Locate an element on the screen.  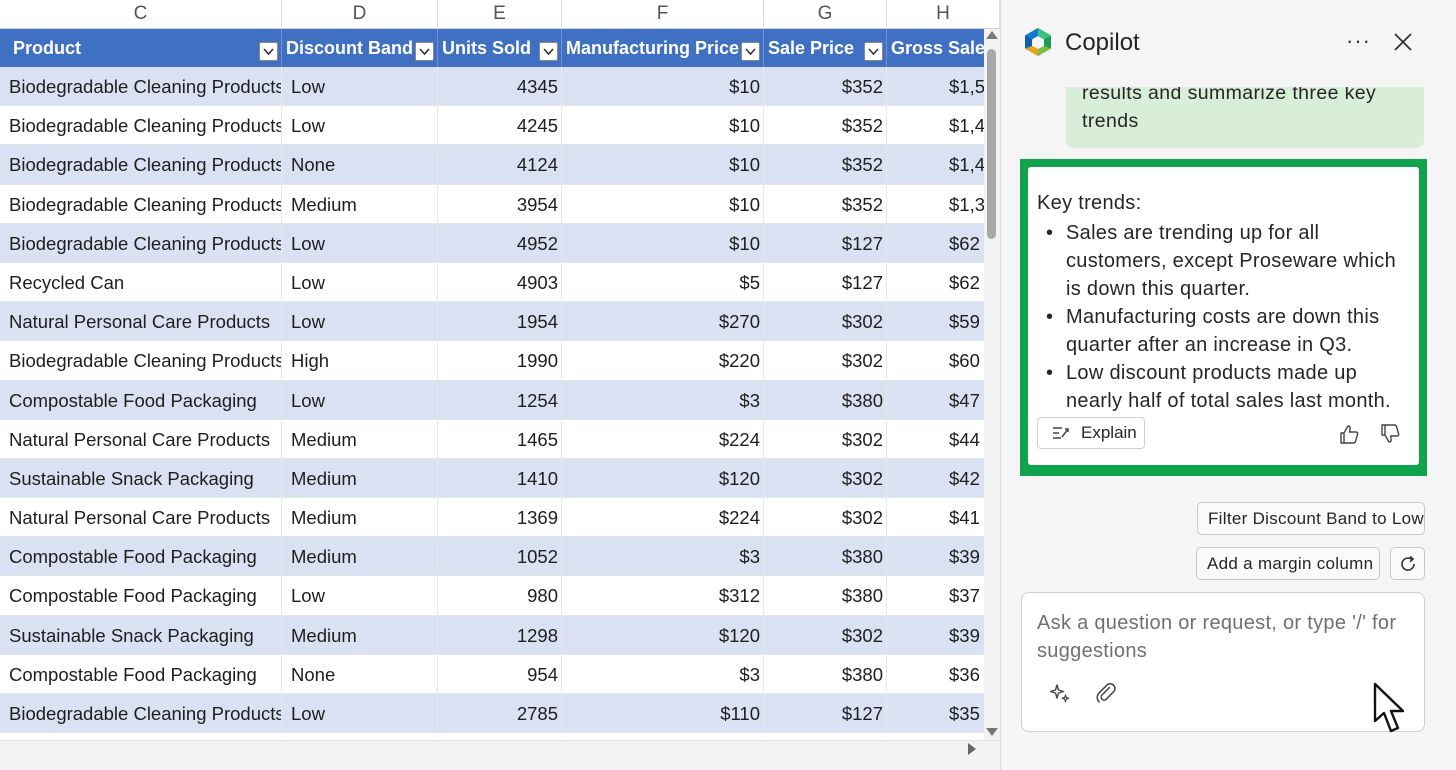
cell-gross-sales: $36 is located at coordinates (935, 674).